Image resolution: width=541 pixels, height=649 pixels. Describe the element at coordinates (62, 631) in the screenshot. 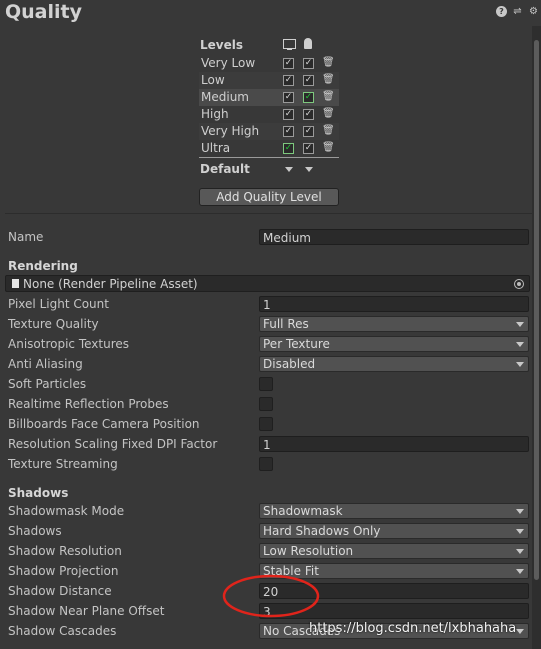

I see `shadow-cascades-label: Shadow Cascades` at that location.